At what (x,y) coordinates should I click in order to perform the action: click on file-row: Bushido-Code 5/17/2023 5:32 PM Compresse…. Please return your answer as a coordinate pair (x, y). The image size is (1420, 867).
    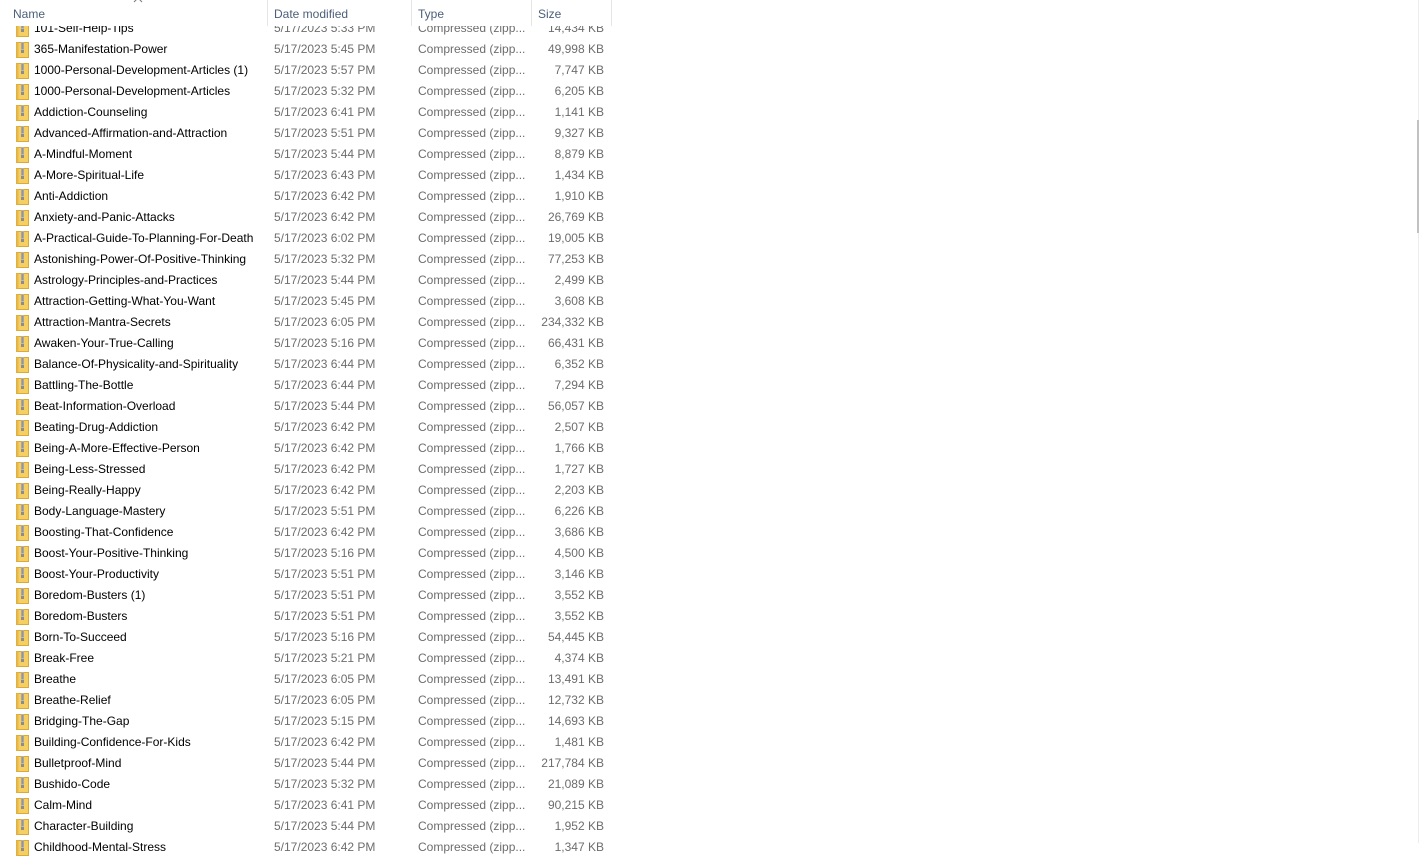
    Looking at the image, I should click on (306, 784).